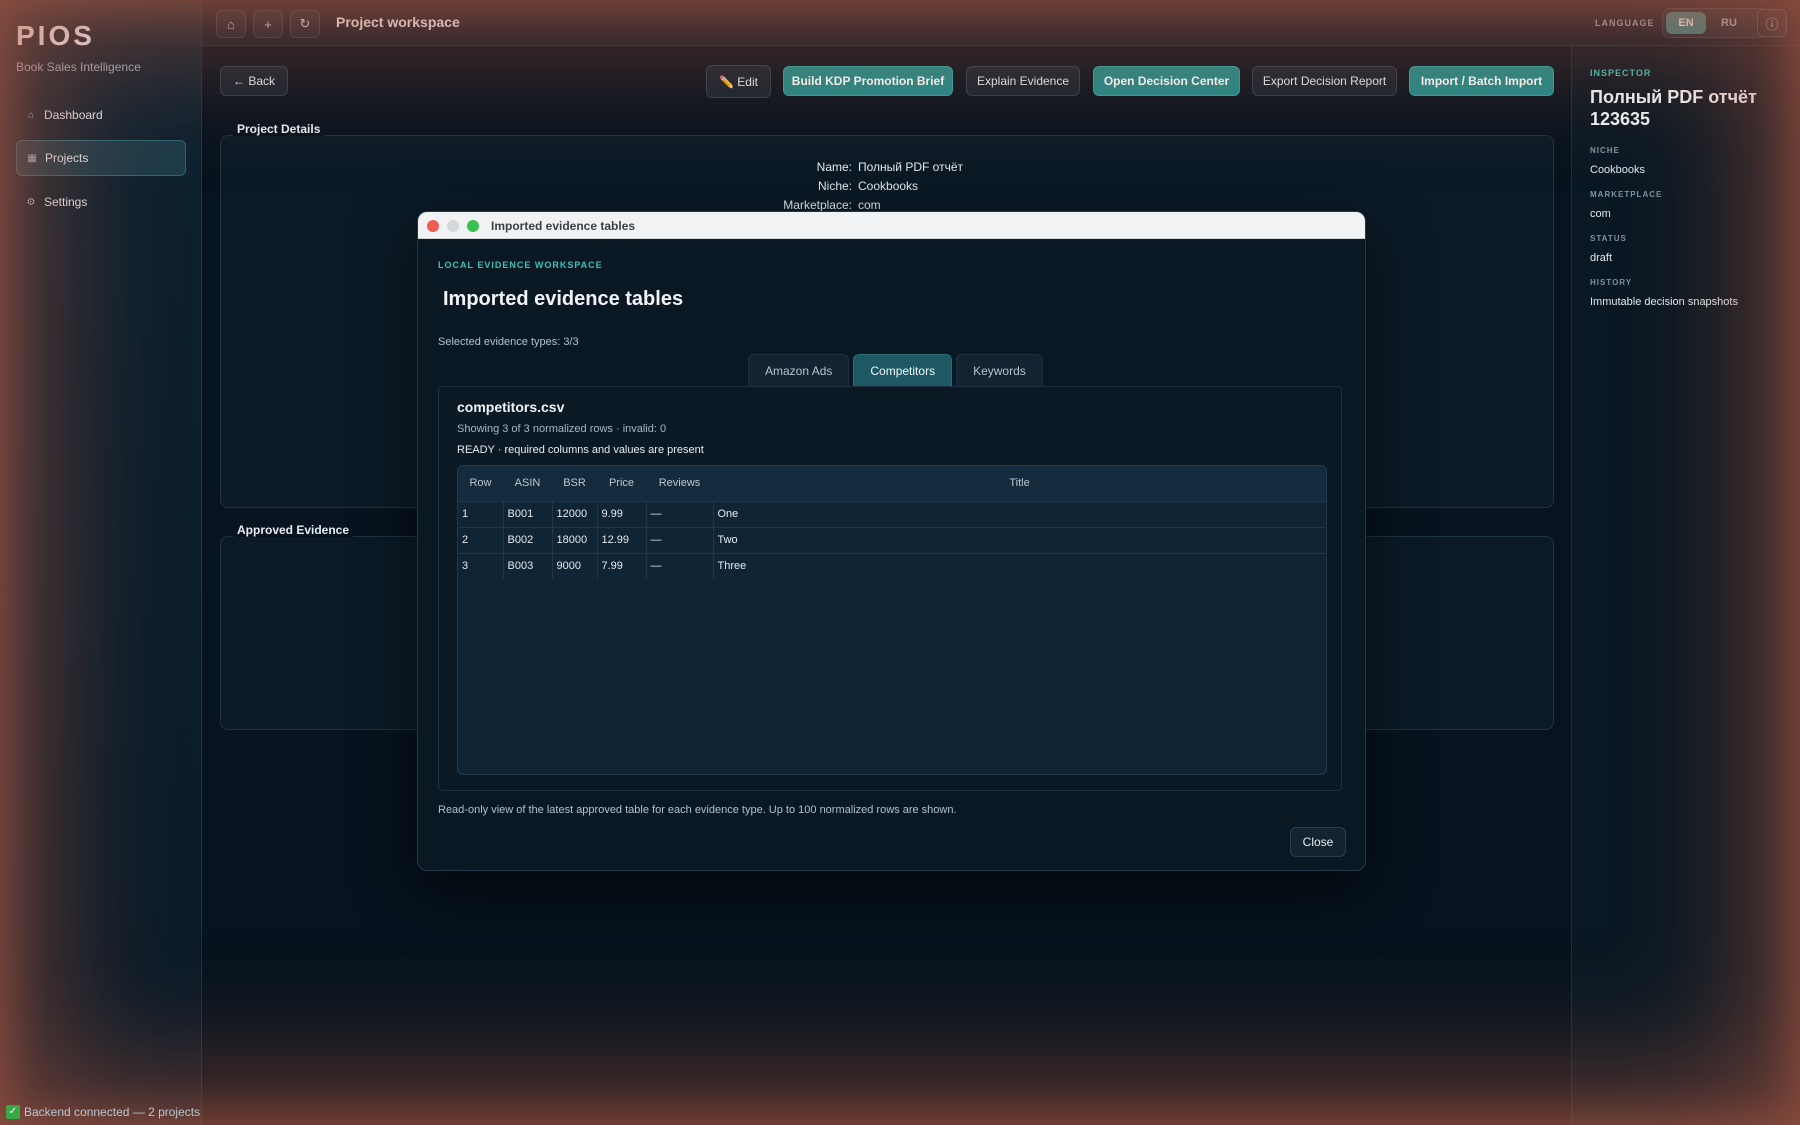 This screenshot has height=1125, width=1800. I want to click on evidence-tabs: Amazon Ads Competitors Keywords, so click(895, 370).